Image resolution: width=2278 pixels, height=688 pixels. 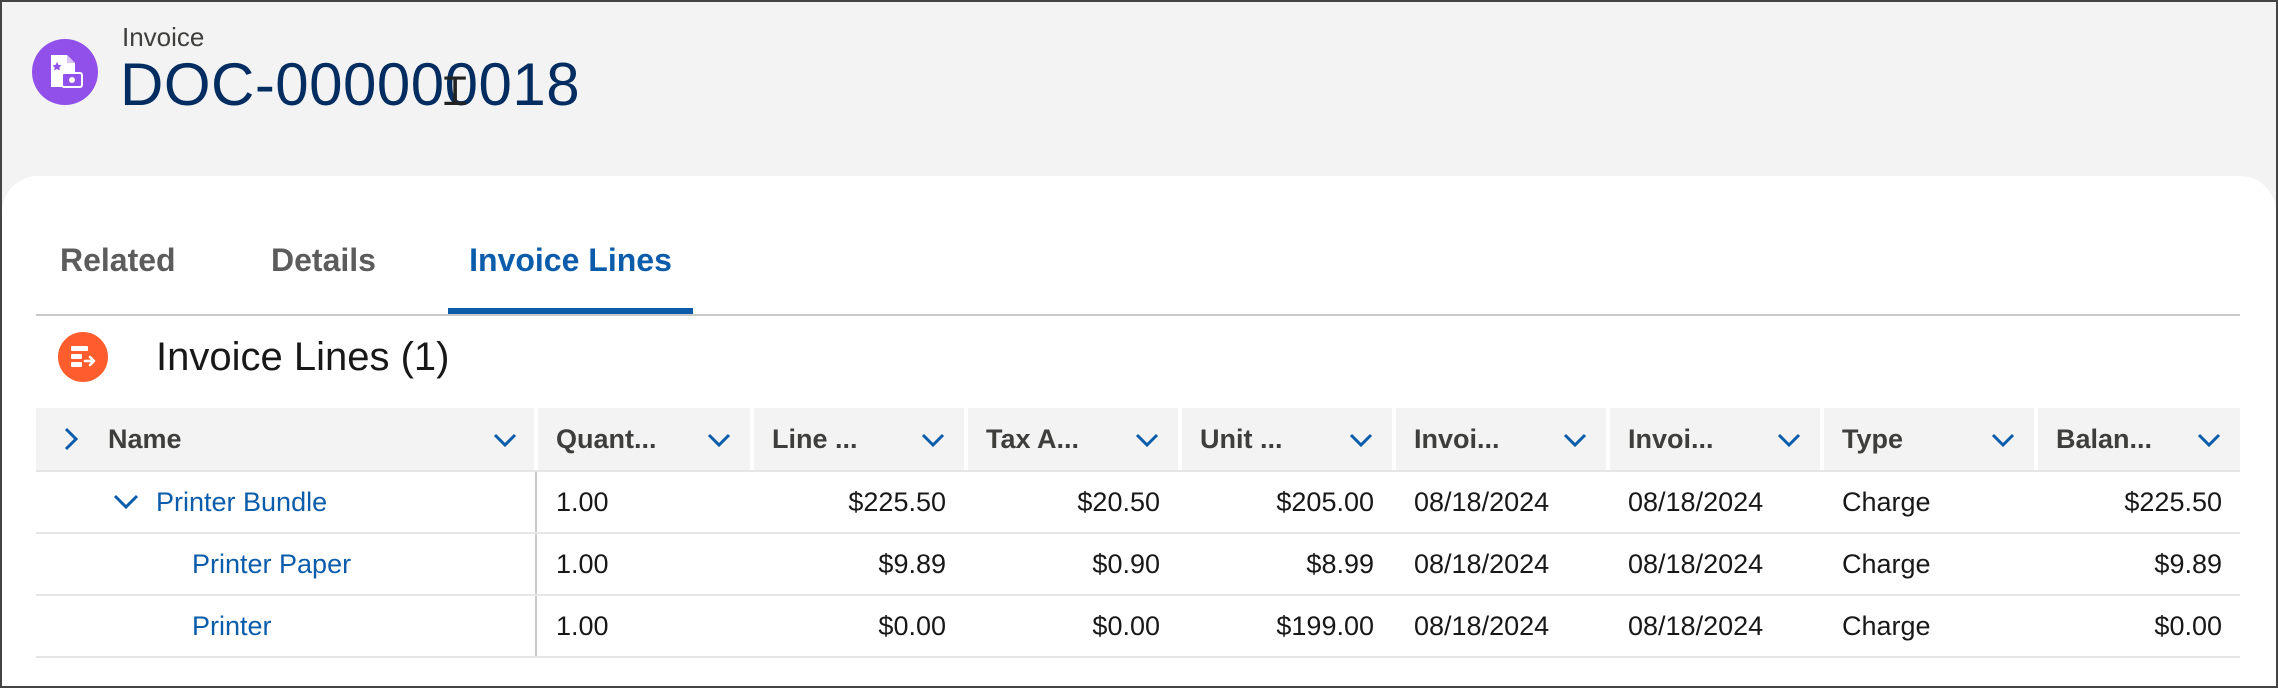 What do you see at coordinates (163, 37) in the screenshot?
I see `record-type-label: Invoice` at bounding box center [163, 37].